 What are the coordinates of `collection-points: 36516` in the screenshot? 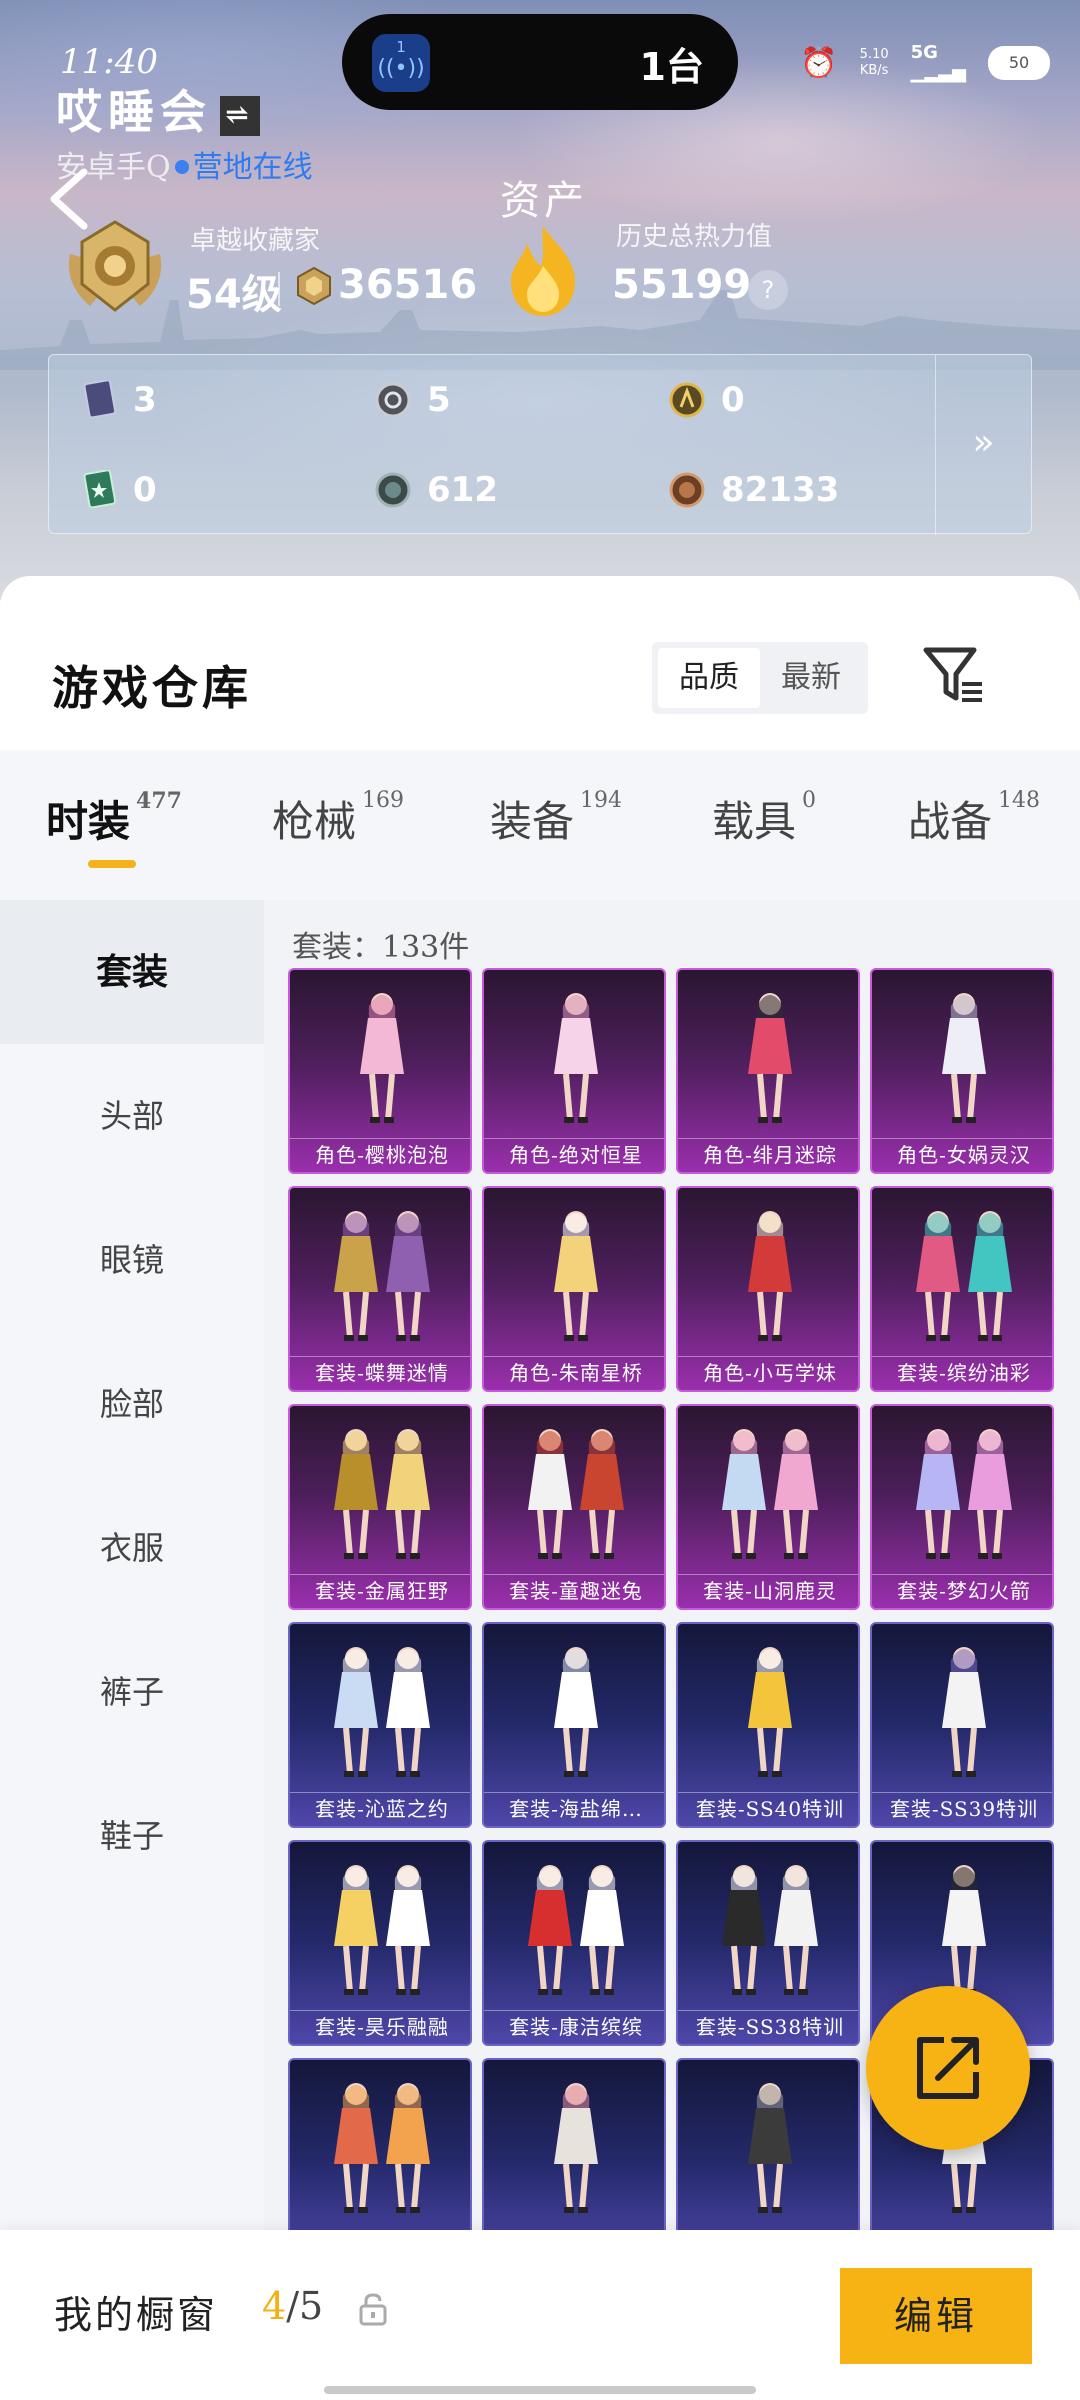 It's located at (408, 285).